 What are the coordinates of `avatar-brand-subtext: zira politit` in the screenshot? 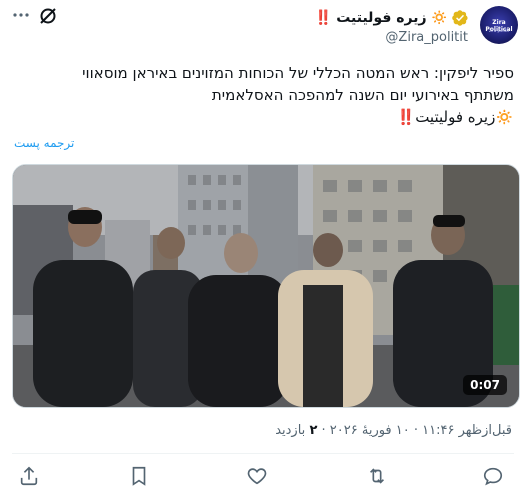 It's located at (499, 30).